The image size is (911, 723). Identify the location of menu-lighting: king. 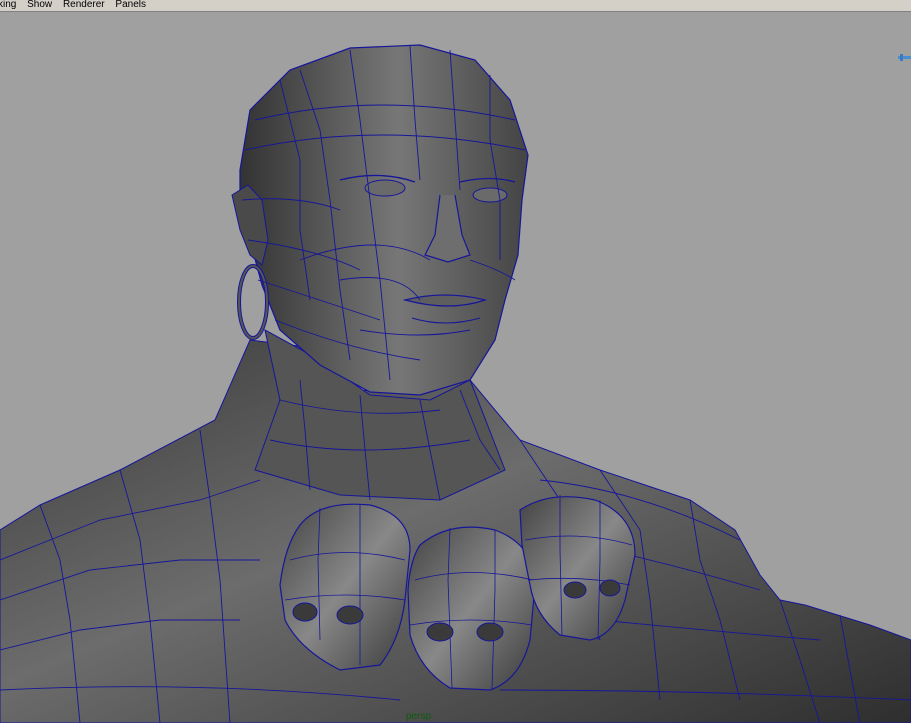
(10, 5).